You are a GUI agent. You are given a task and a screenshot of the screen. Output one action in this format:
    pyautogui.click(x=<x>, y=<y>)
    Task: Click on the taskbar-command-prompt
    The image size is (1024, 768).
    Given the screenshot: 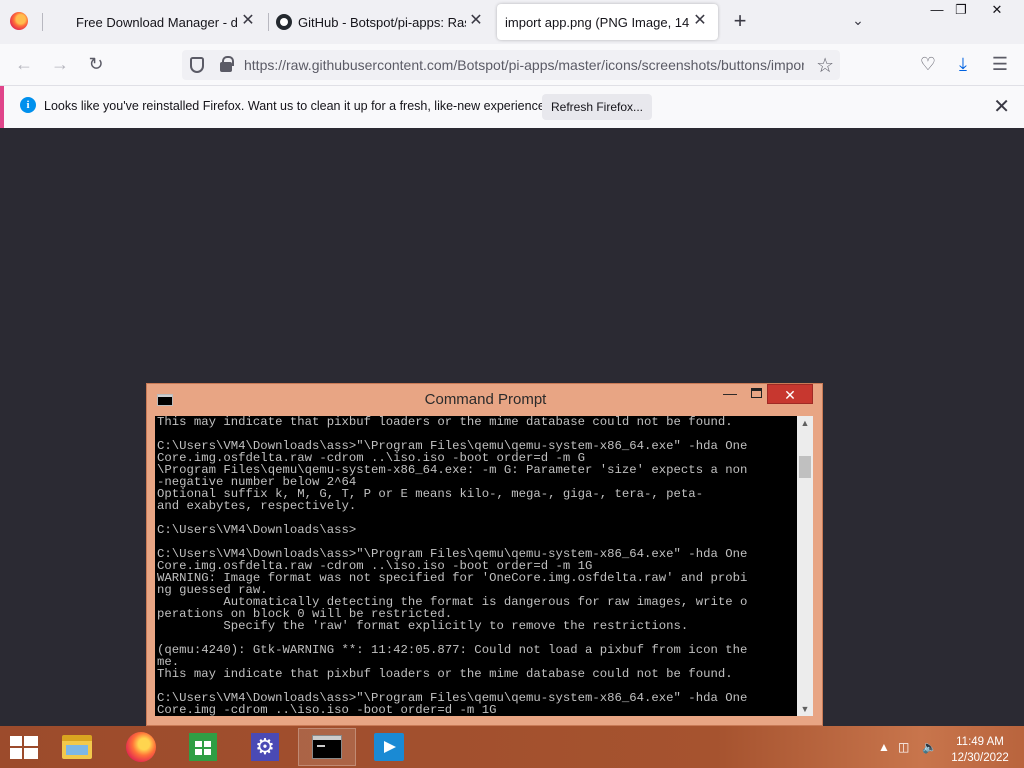 What is the action you would take?
    pyautogui.click(x=327, y=747)
    